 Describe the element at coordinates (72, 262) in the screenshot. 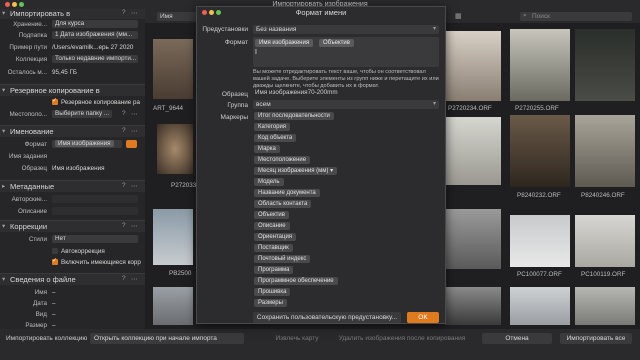

I see `include-backups-row: Включить имеющиеся корр` at that location.